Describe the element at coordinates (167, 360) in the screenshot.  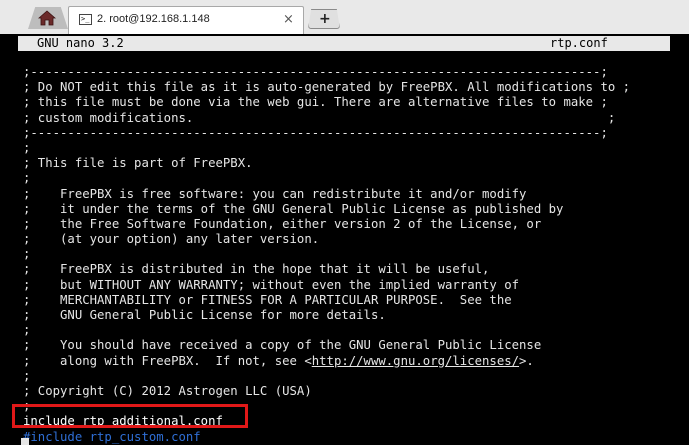
I see `file-line-text: ; along with FreePBX. If not, see <` at that location.